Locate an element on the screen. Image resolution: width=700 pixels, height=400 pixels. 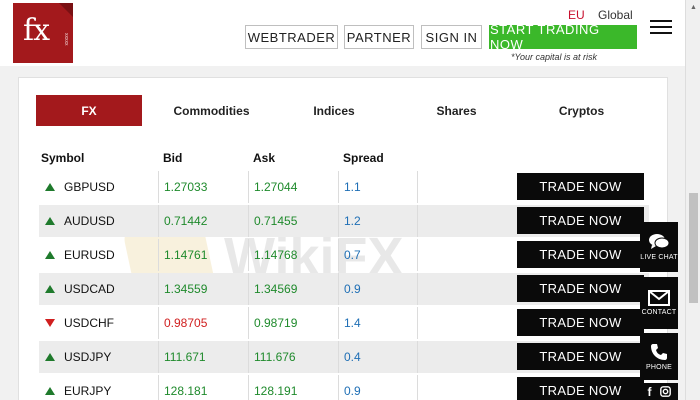
symbol-cell: EURJPY is located at coordinates (78, 387).